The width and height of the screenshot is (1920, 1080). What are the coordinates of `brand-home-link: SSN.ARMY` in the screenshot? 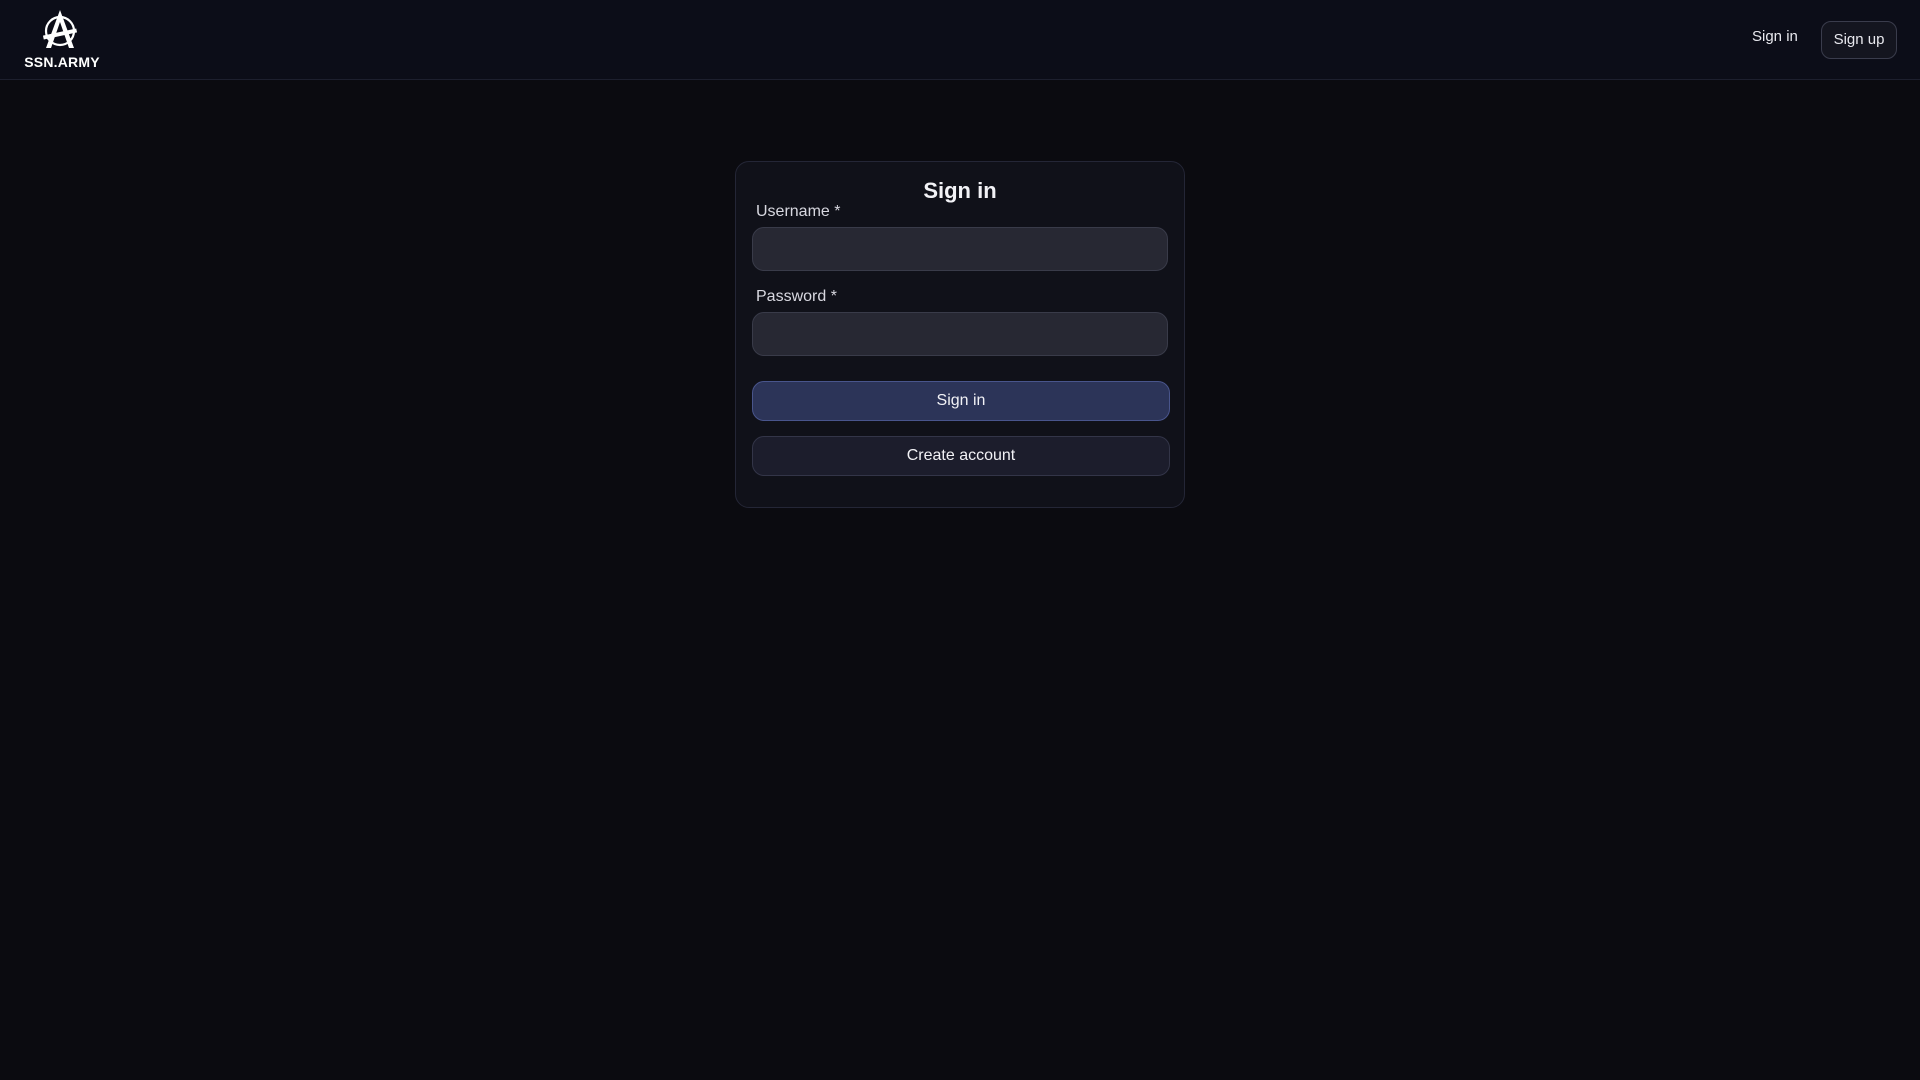 It's located at (62, 40).